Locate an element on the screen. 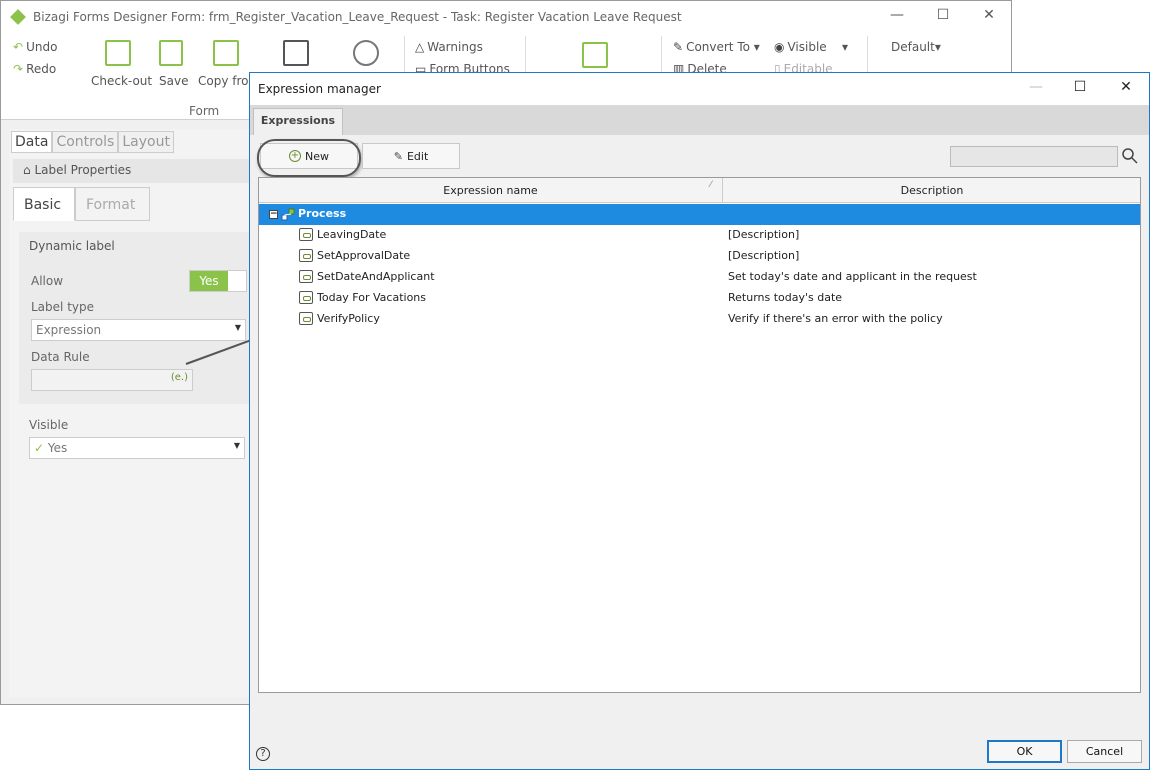  bizagi-logo-icon is located at coordinates (18, 16).